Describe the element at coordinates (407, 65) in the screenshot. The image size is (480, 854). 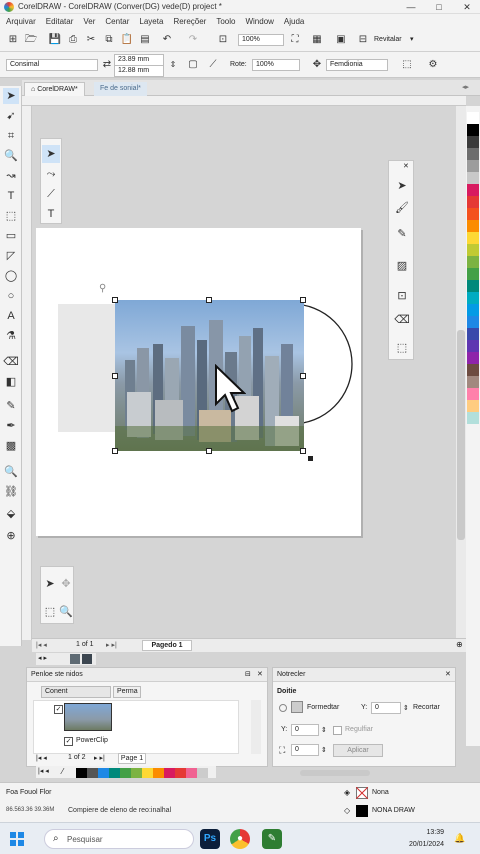
I see `wrap-icon: ⬚` at that location.